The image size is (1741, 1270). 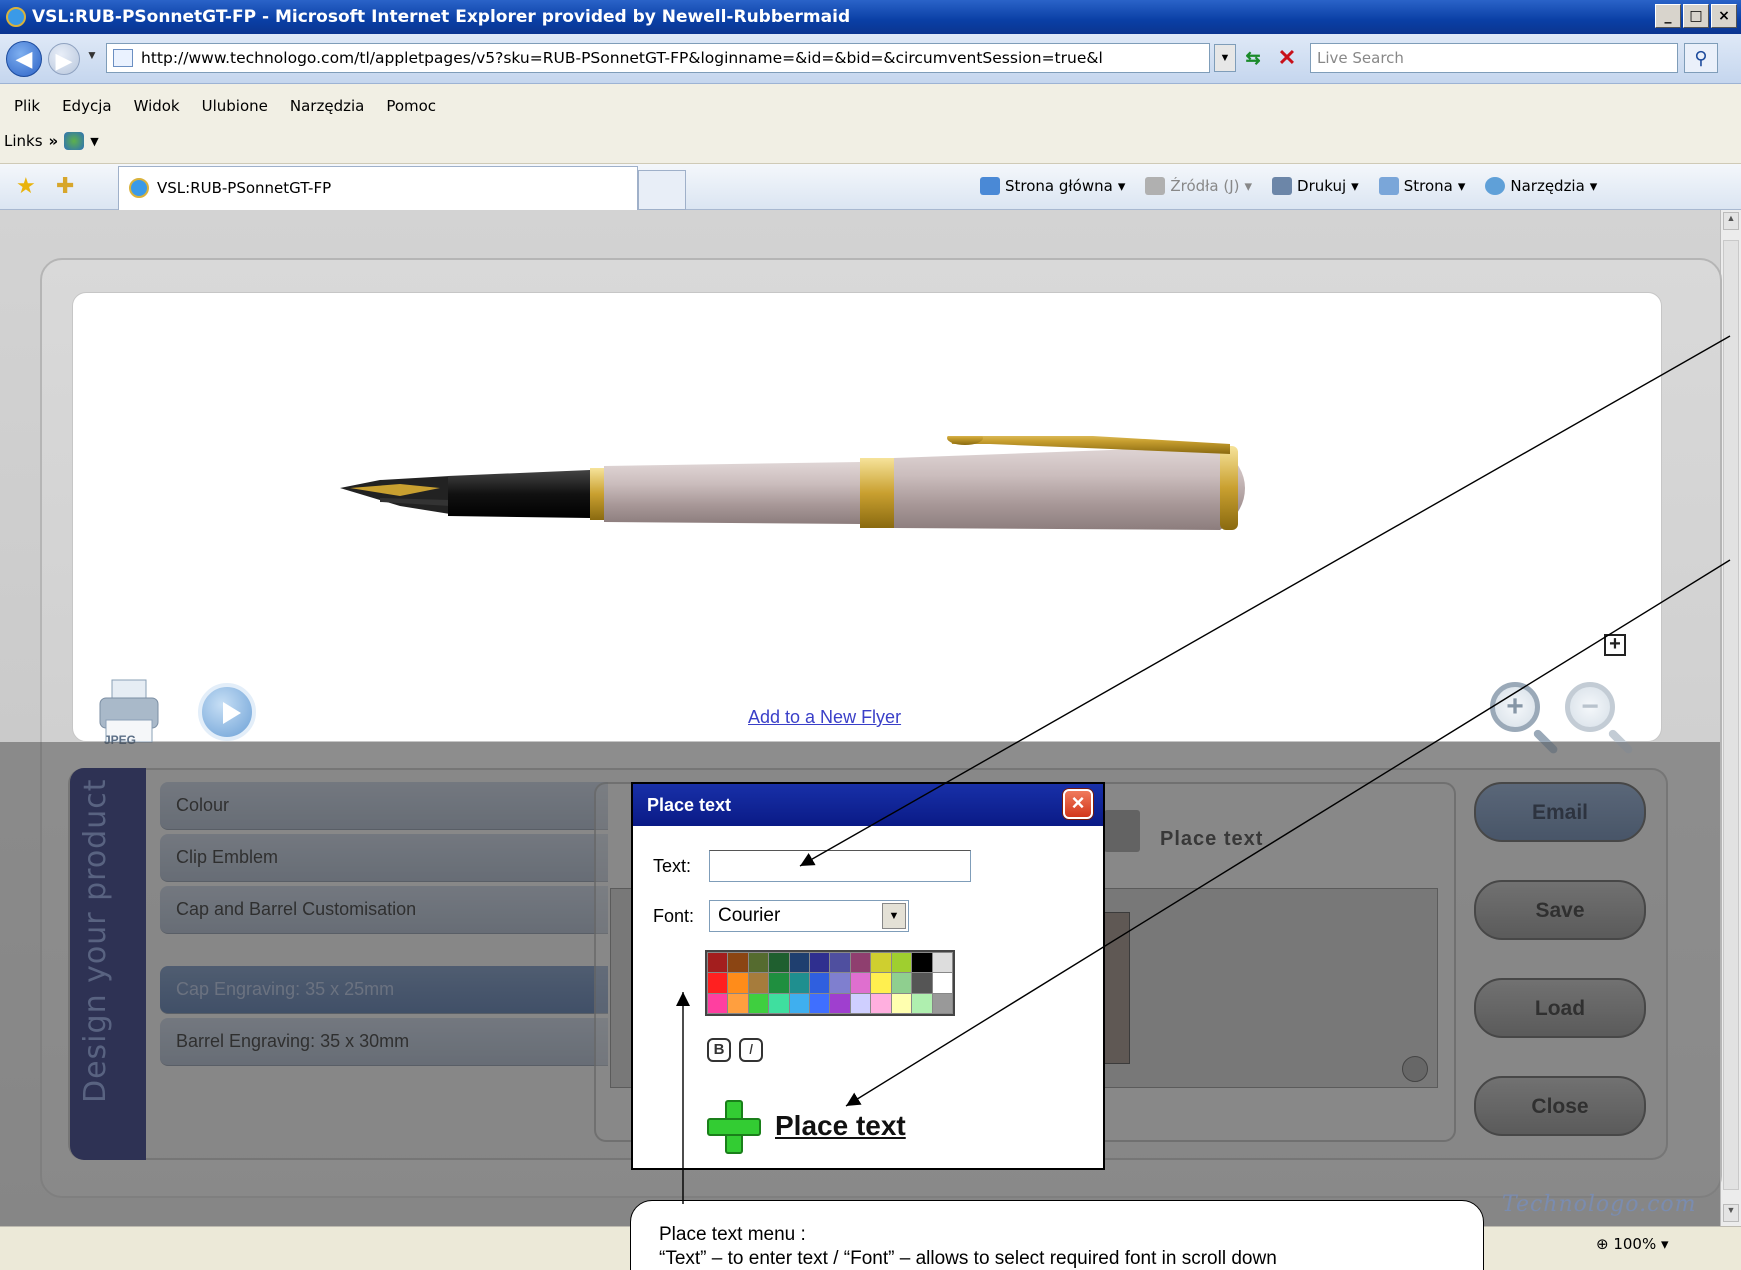 I want to click on menu-file: Plik, so click(x=27, y=106).